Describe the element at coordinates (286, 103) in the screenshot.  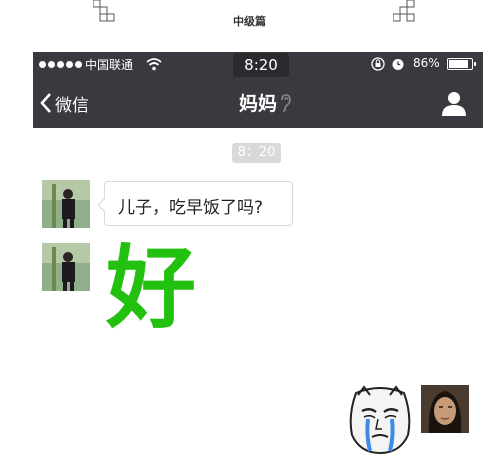
I see `ear-icon` at that location.